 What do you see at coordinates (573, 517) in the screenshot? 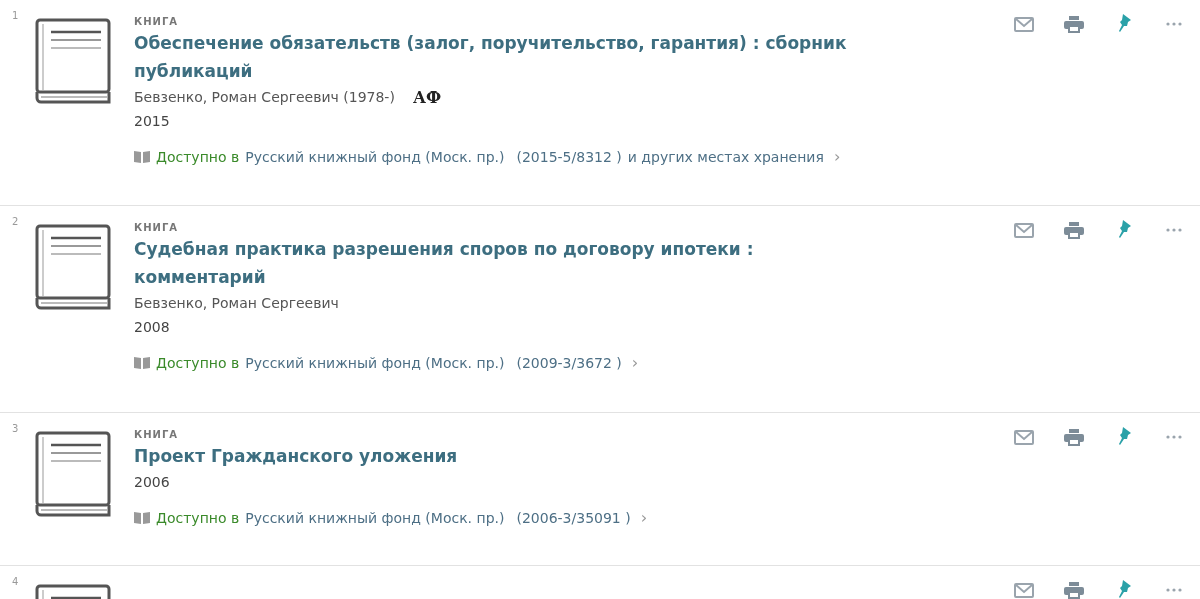
I see `call-number: (2006-3/35091 )` at bounding box center [573, 517].